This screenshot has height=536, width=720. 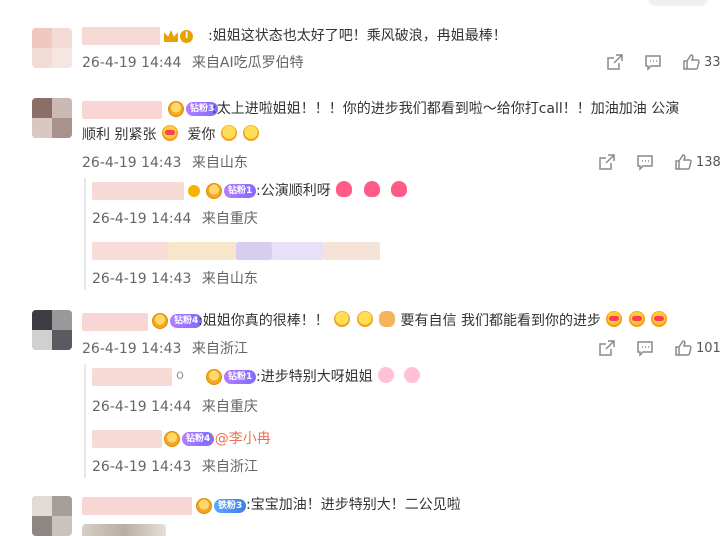 What do you see at coordinates (357, 36) in the screenshot?
I see `comment-text: :姐姐这状态也太好了吧！乘风破浪，冉姐最棒！` at bounding box center [357, 36].